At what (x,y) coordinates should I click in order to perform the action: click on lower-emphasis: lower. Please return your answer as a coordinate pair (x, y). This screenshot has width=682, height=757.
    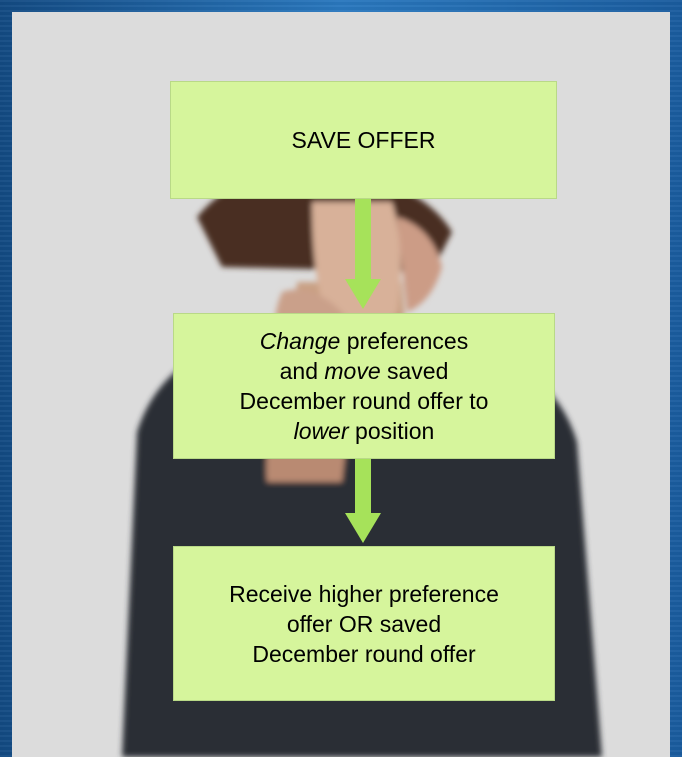
    Looking at the image, I should click on (321, 431).